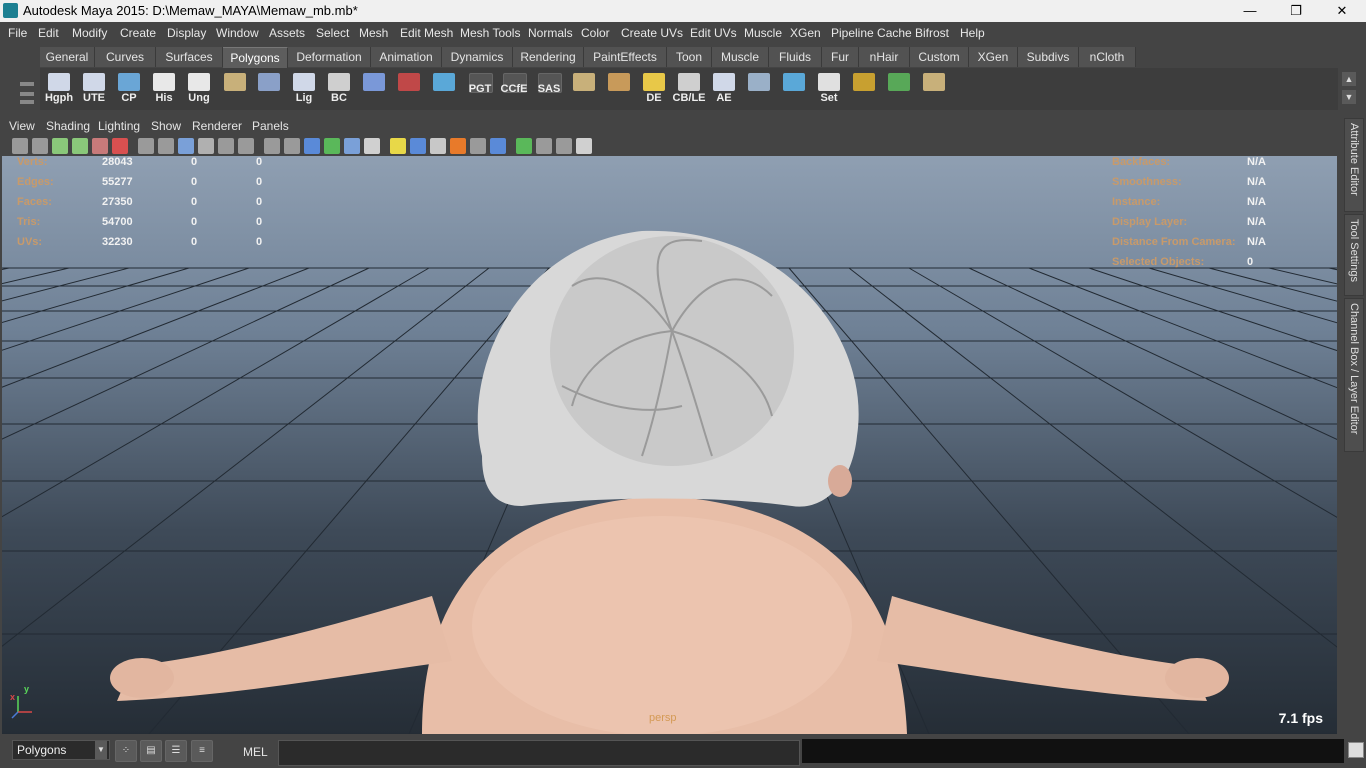 The height and width of the screenshot is (768, 1366). What do you see at coordinates (94, 89) in the screenshot?
I see `uv-texture-editor-shelf-button: UTE` at bounding box center [94, 89].